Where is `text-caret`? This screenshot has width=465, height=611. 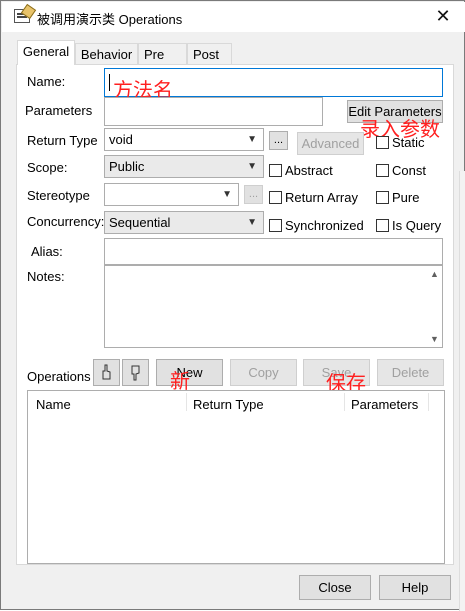
text-caret is located at coordinates (109, 82).